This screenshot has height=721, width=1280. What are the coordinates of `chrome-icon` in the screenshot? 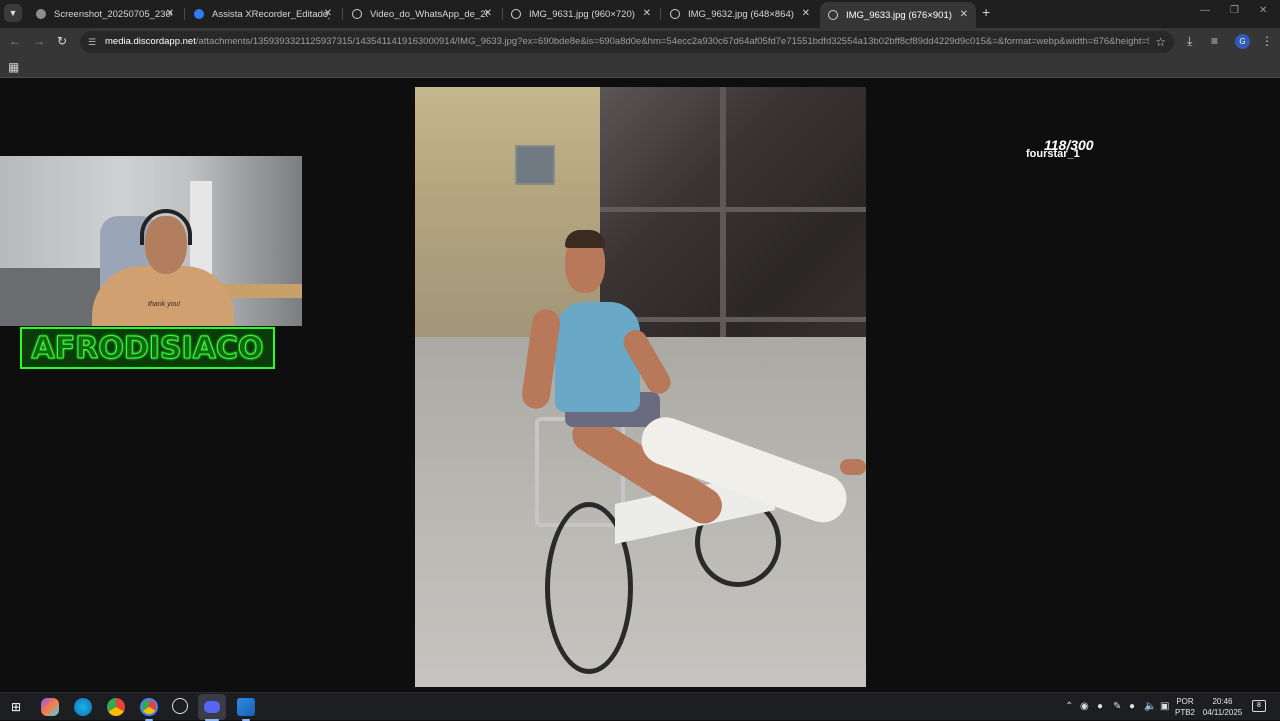 It's located at (116, 707).